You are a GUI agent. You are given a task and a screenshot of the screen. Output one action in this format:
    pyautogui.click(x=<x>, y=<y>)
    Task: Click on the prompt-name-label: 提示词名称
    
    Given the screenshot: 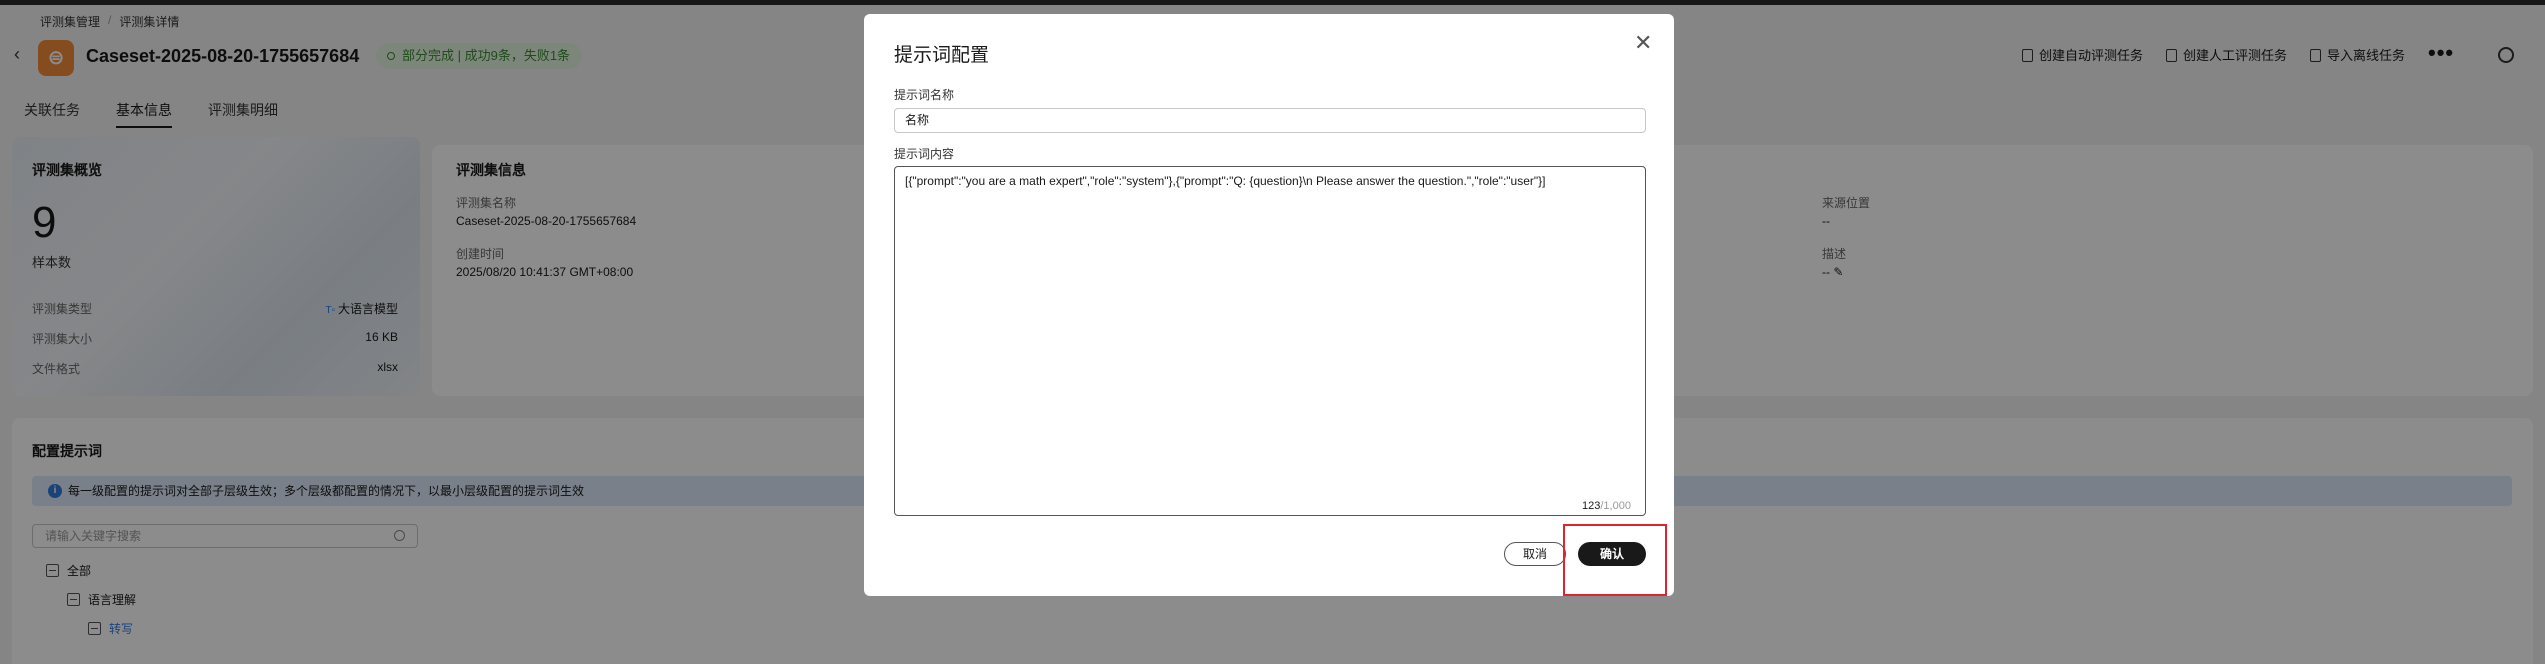 What is the action you would take?
    pyautogui.click(x=924, y=95)
    